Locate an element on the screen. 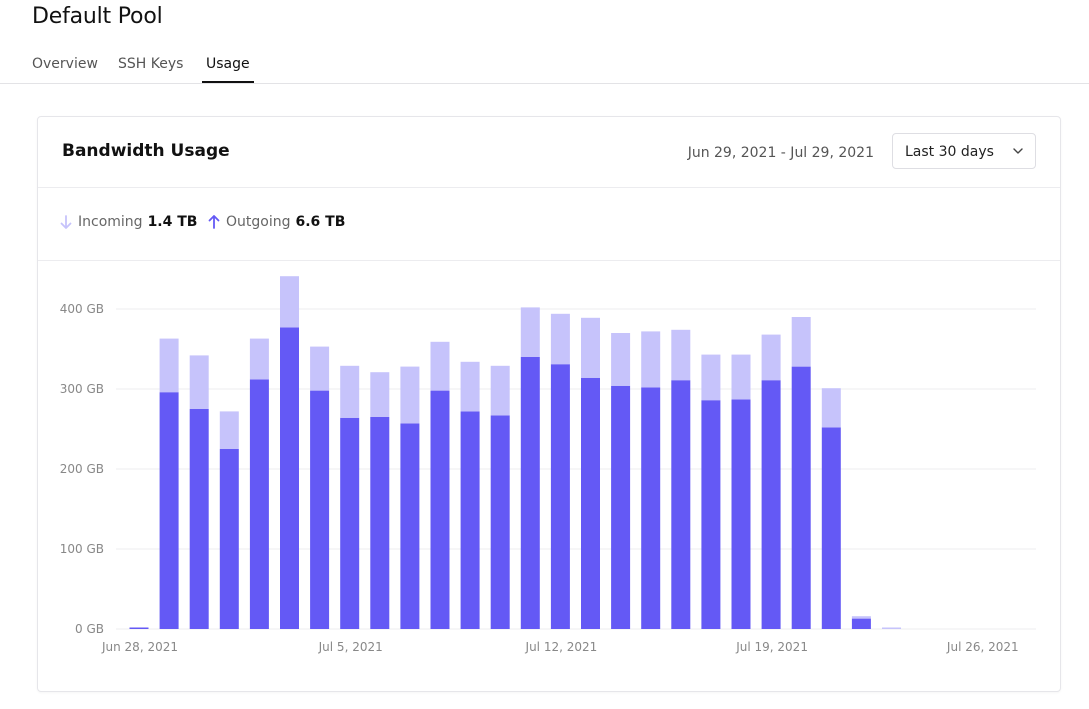 The height and width of the screenshot is (709, 1089). legend-incoming-label: Incoming is located at coordinates (110, 222).